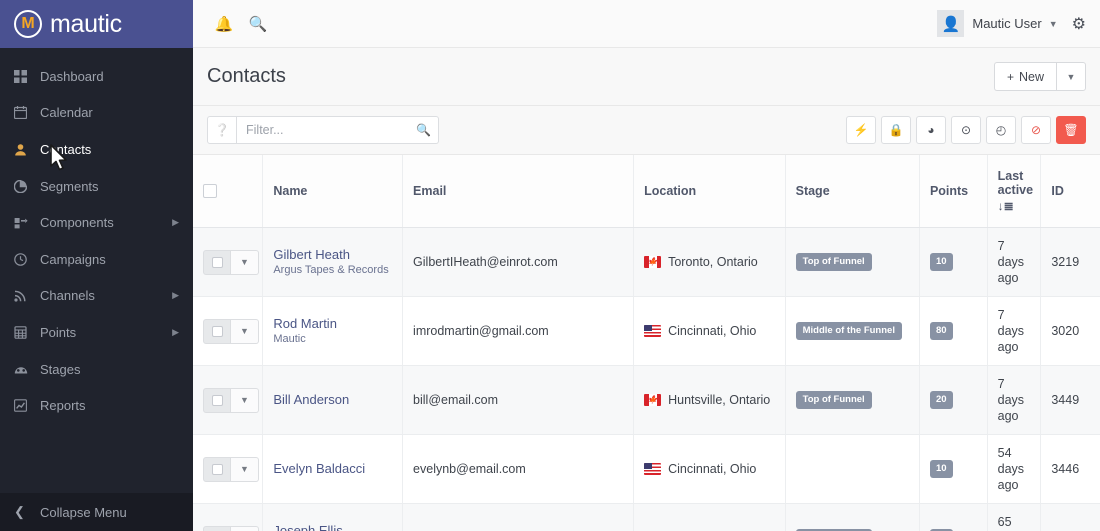 The image size is (1100, 531). What do you see at coordinates (852, 331) in the screenshot?
I see `cell-stage: Middle of the Funnel` at bounding box center [852, 331].